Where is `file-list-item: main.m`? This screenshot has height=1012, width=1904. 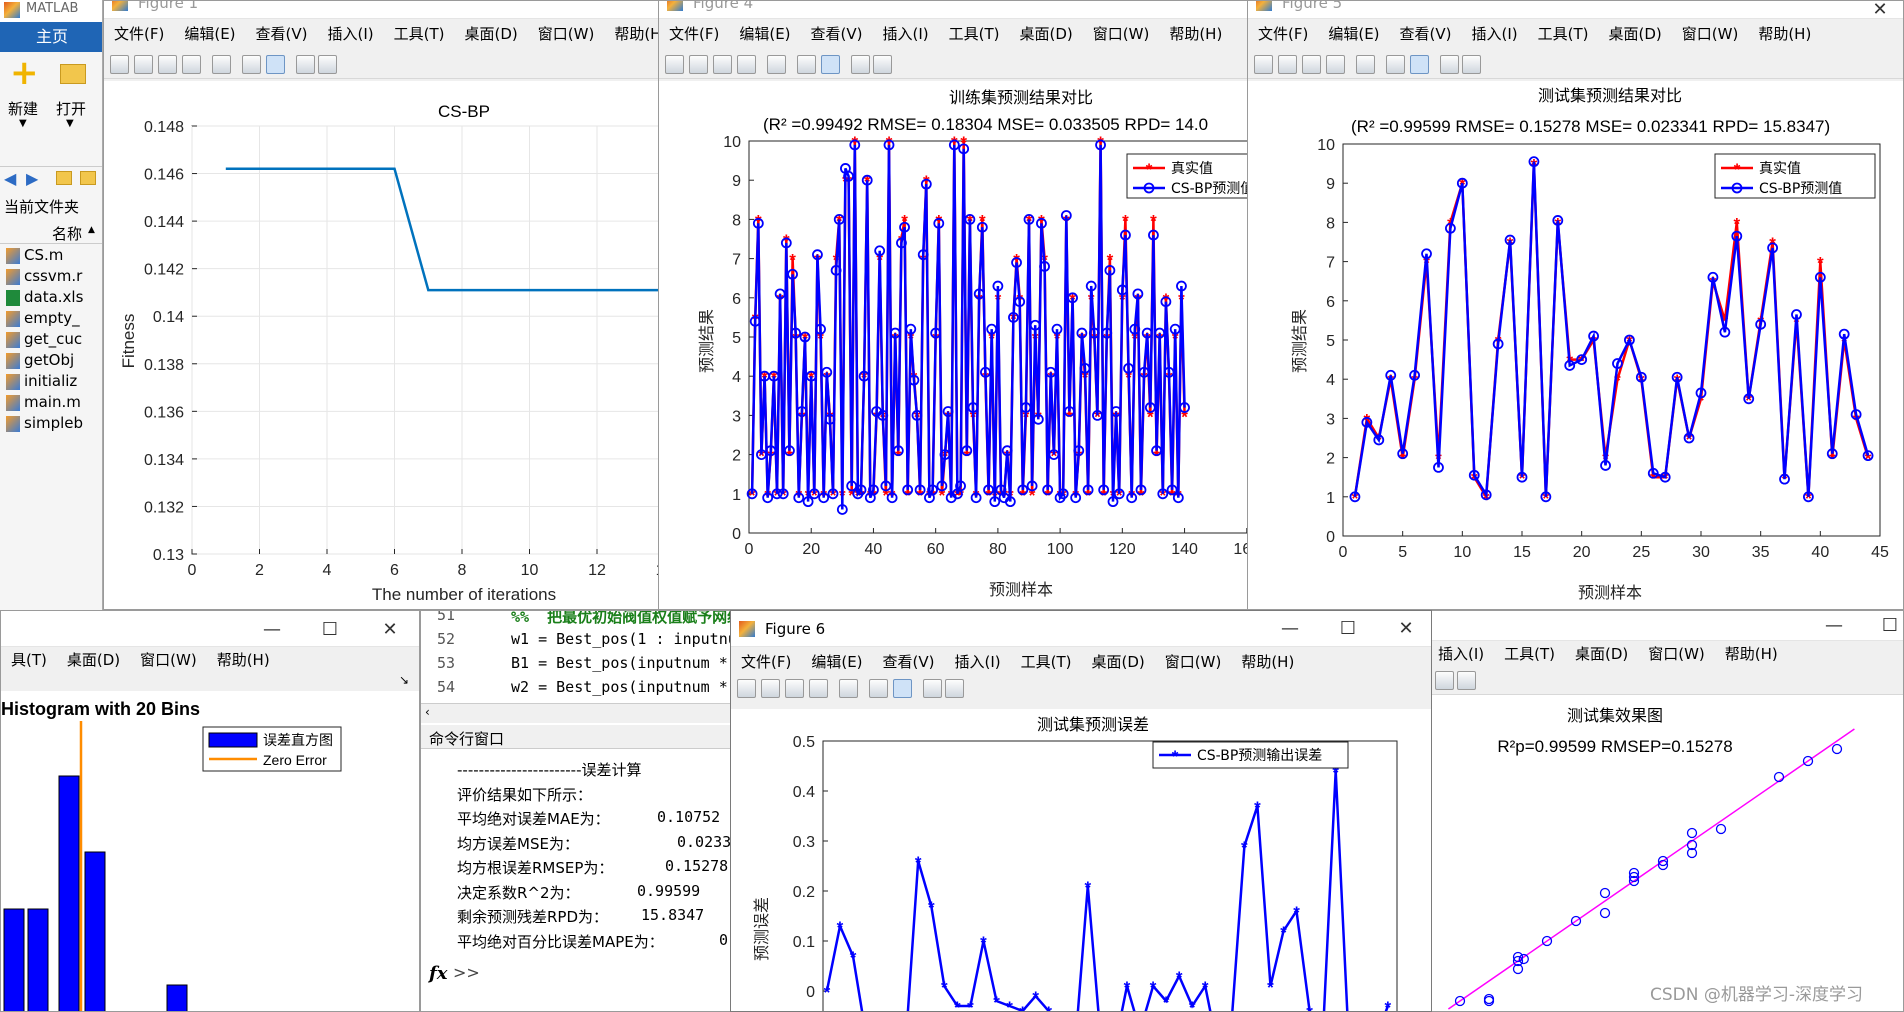
file-list-item: main.m is located at coordinates (43, 402).